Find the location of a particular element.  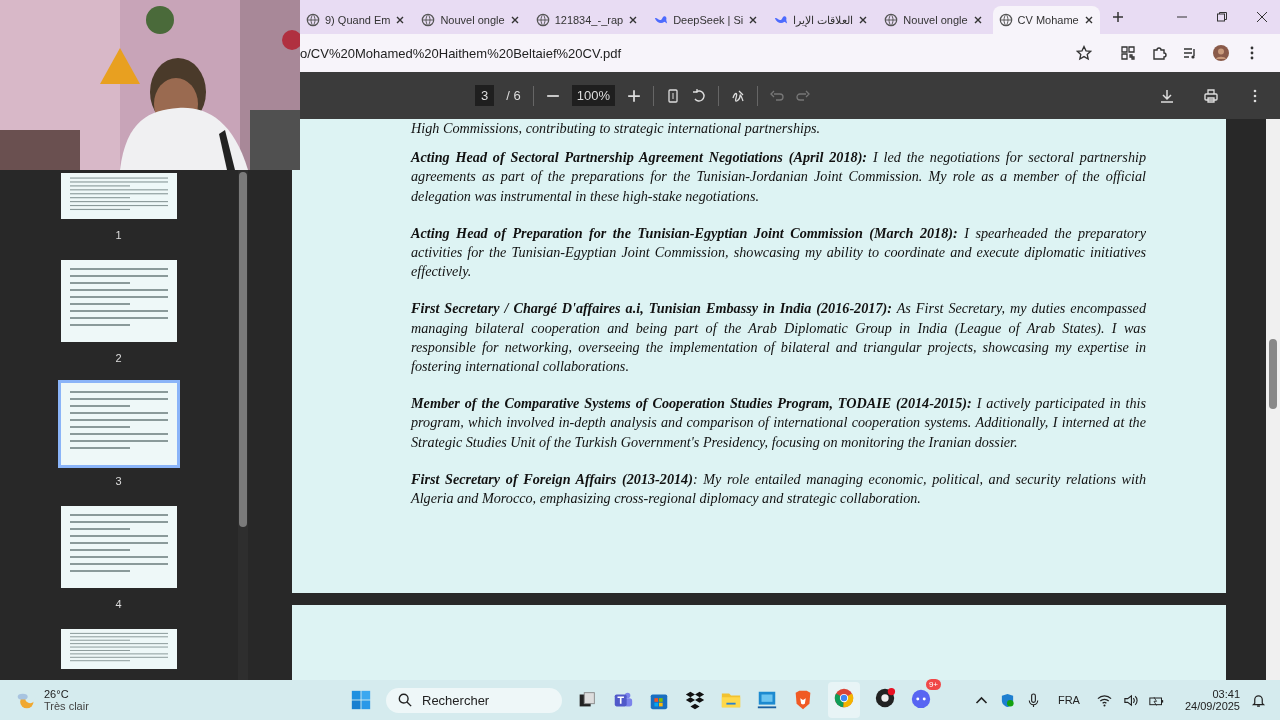

draw-icon is located at coordinates (737, 95).